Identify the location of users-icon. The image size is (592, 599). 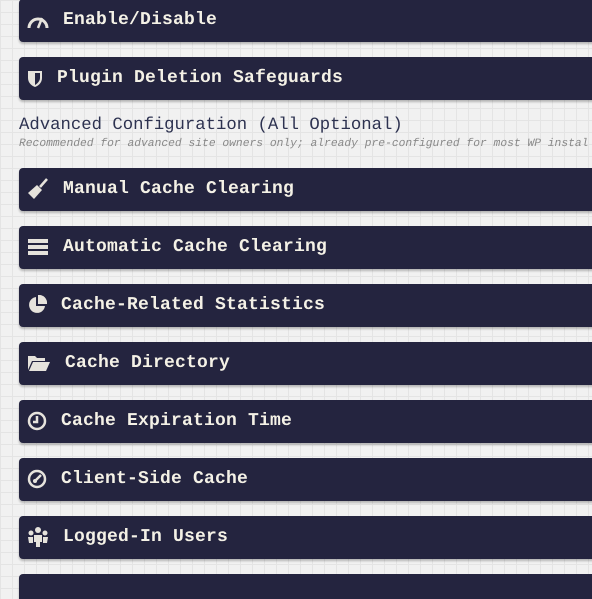
(38, 537).